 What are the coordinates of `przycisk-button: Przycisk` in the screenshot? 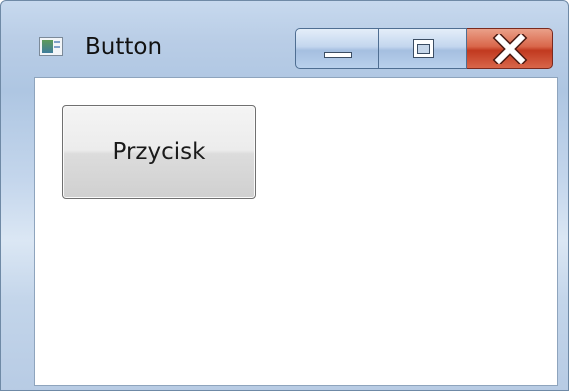 It's located at (159, 152).